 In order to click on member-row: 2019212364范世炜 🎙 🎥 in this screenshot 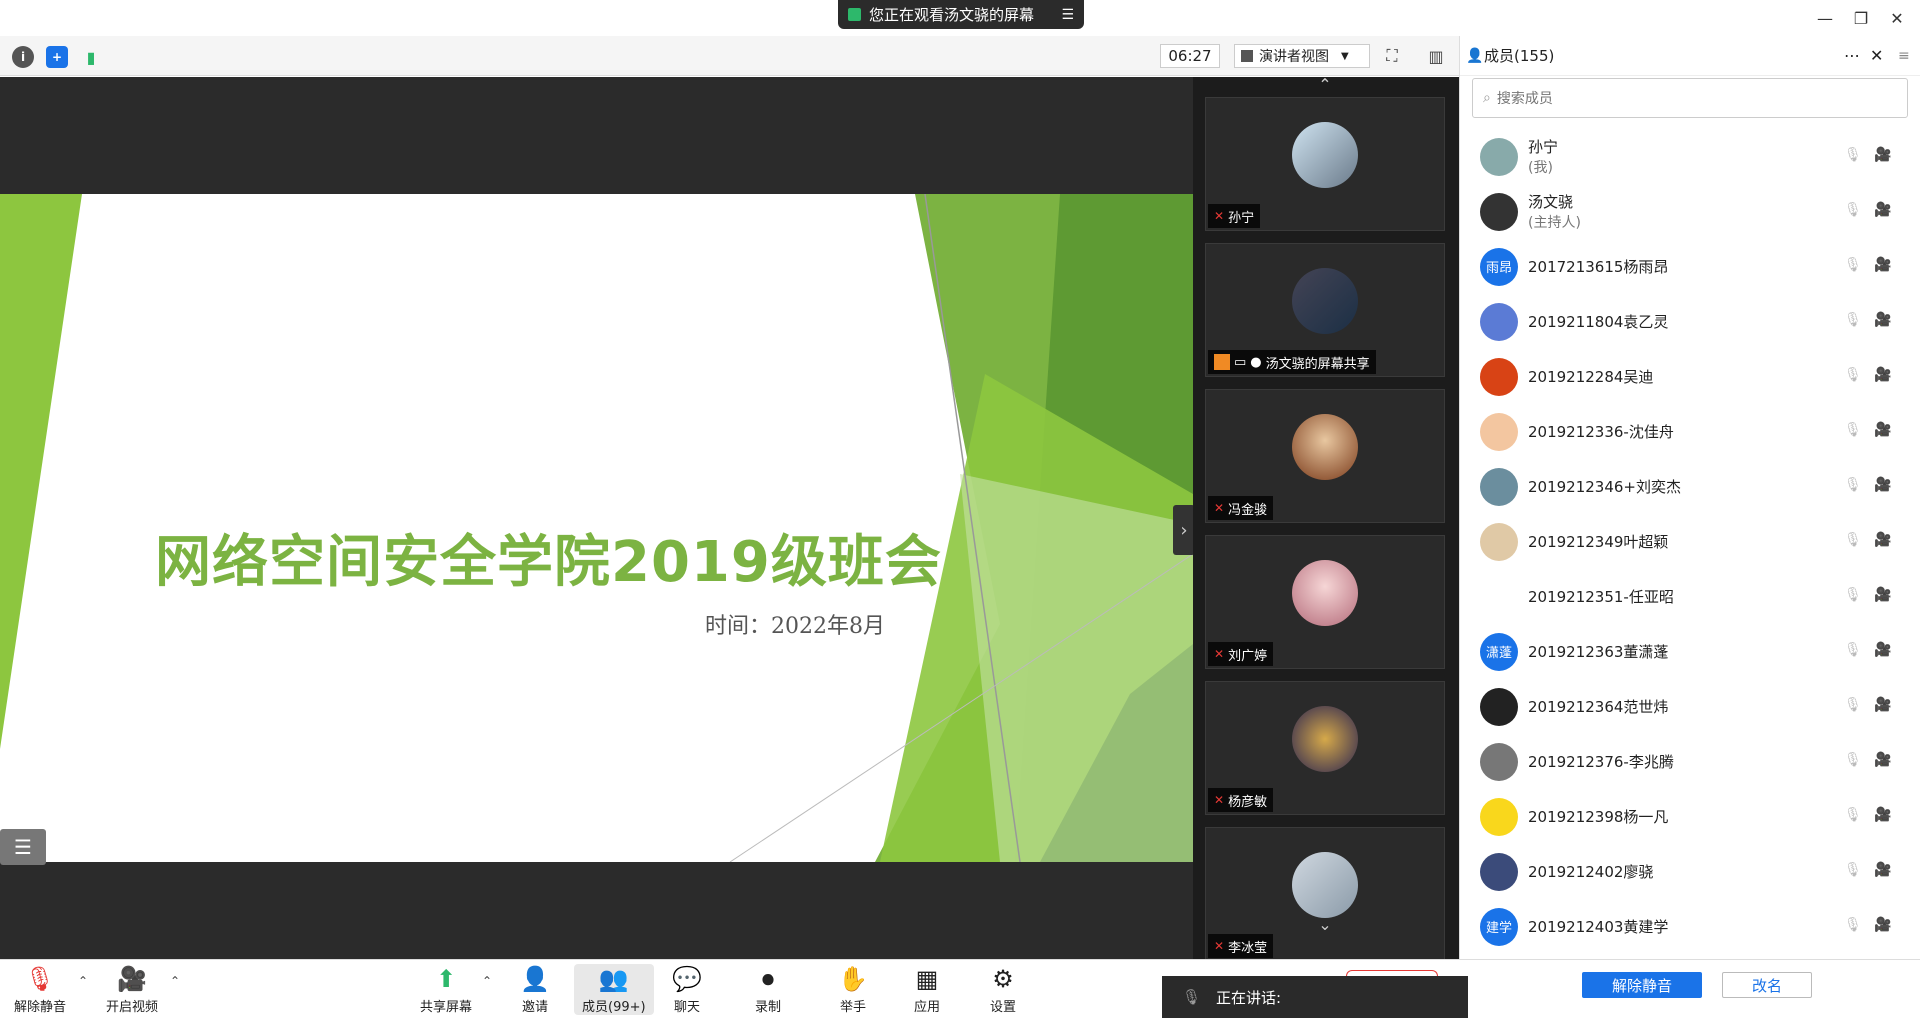, I will do `click(1690, 706)`.